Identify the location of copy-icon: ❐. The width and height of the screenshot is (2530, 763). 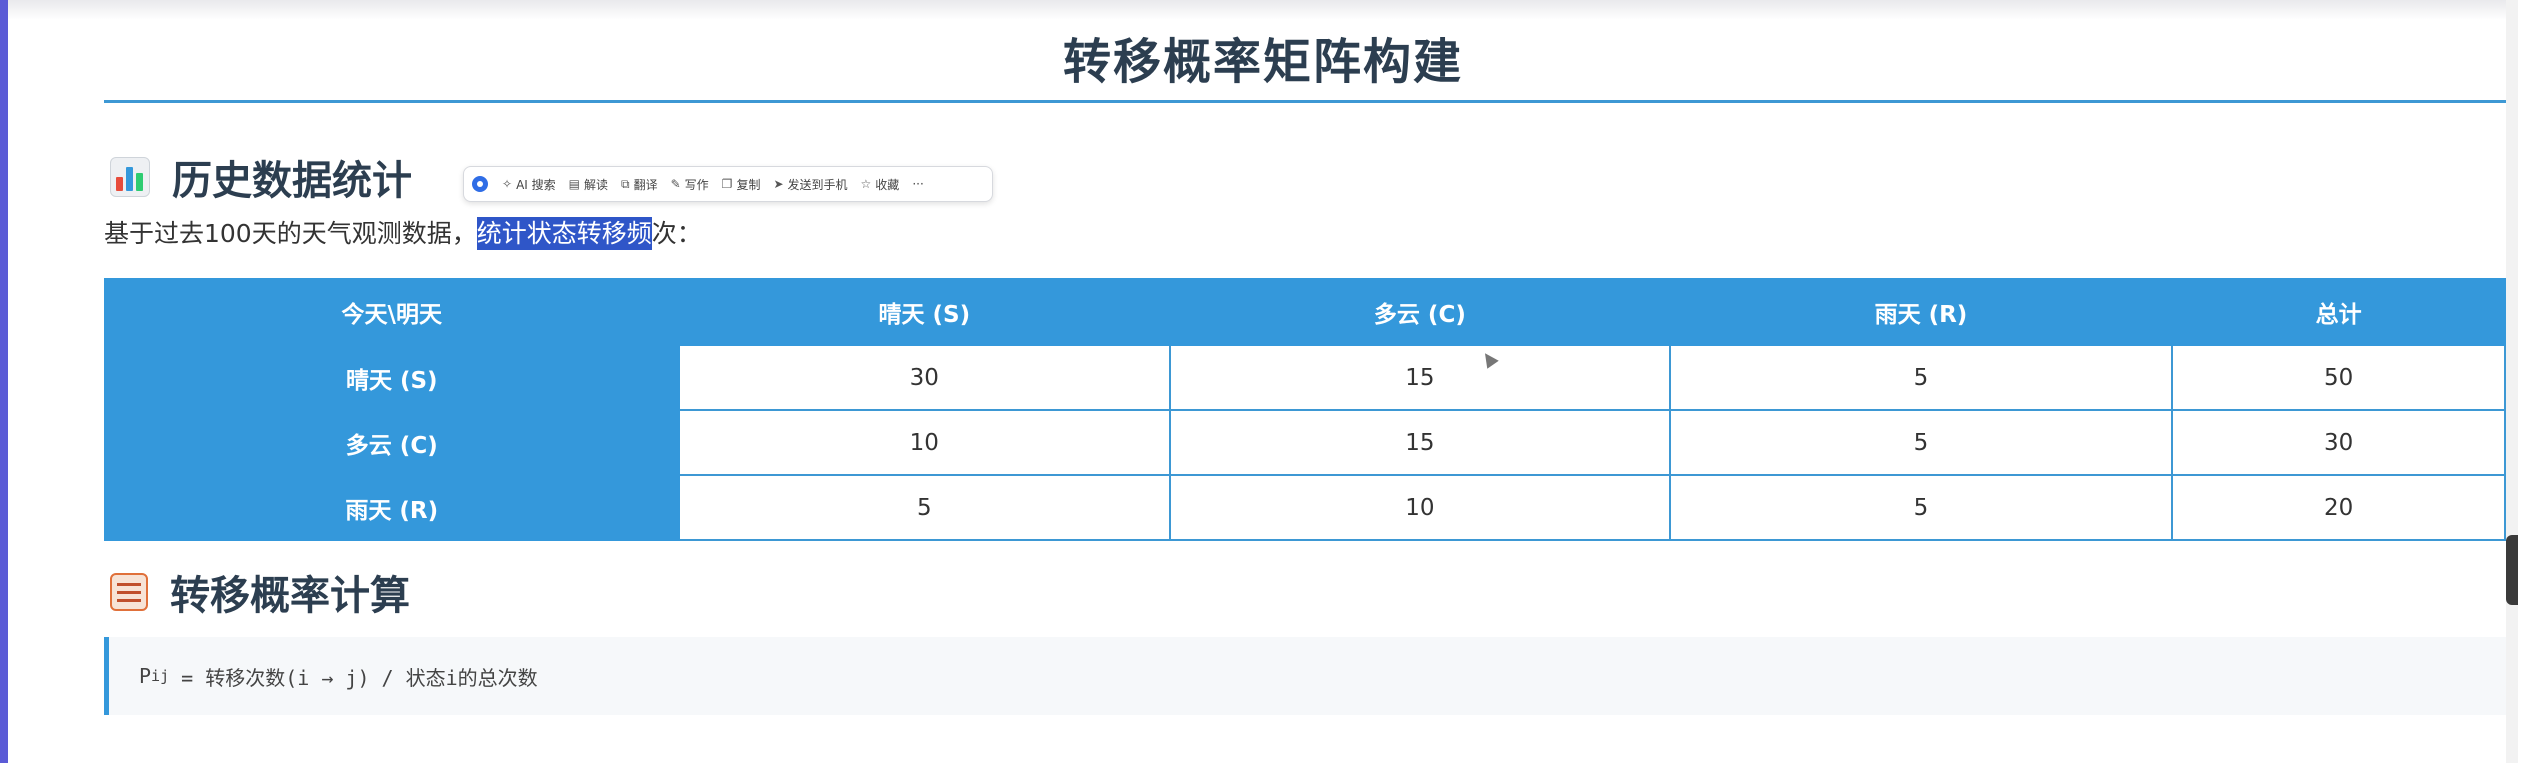
(727, 184).